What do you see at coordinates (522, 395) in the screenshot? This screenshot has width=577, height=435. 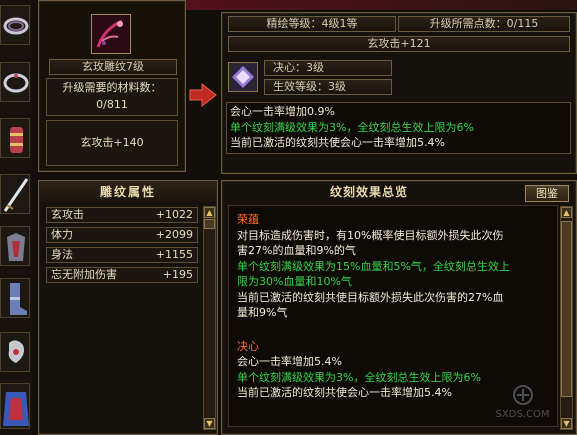 I see `watermark-emblem-icon` at bounding box center [522, 395].